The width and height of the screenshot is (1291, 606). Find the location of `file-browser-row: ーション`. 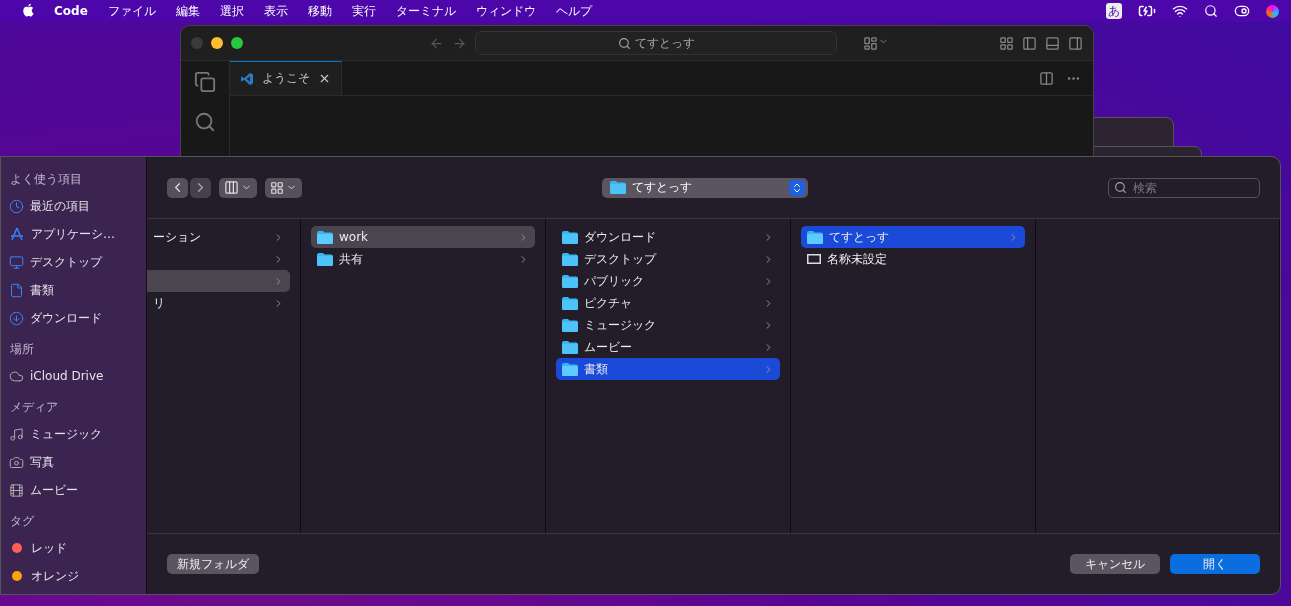

file-browser-row: ーション is located at coordinates (218, 237).